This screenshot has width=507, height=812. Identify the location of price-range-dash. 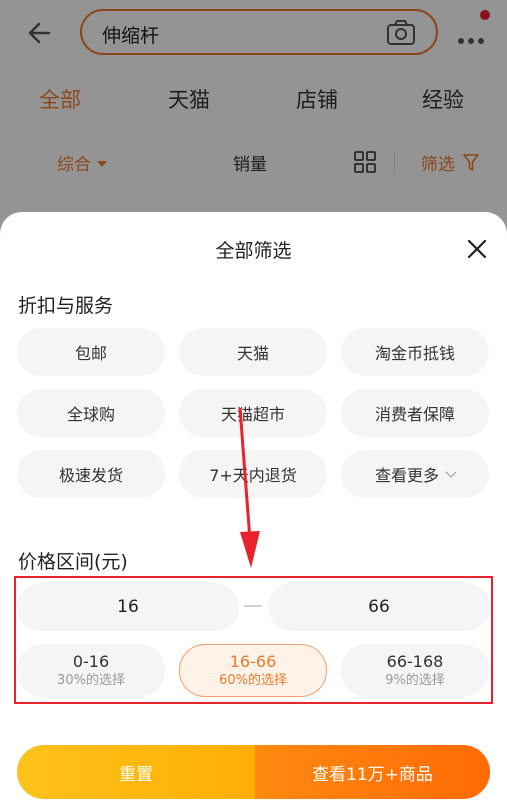
(253, 606).